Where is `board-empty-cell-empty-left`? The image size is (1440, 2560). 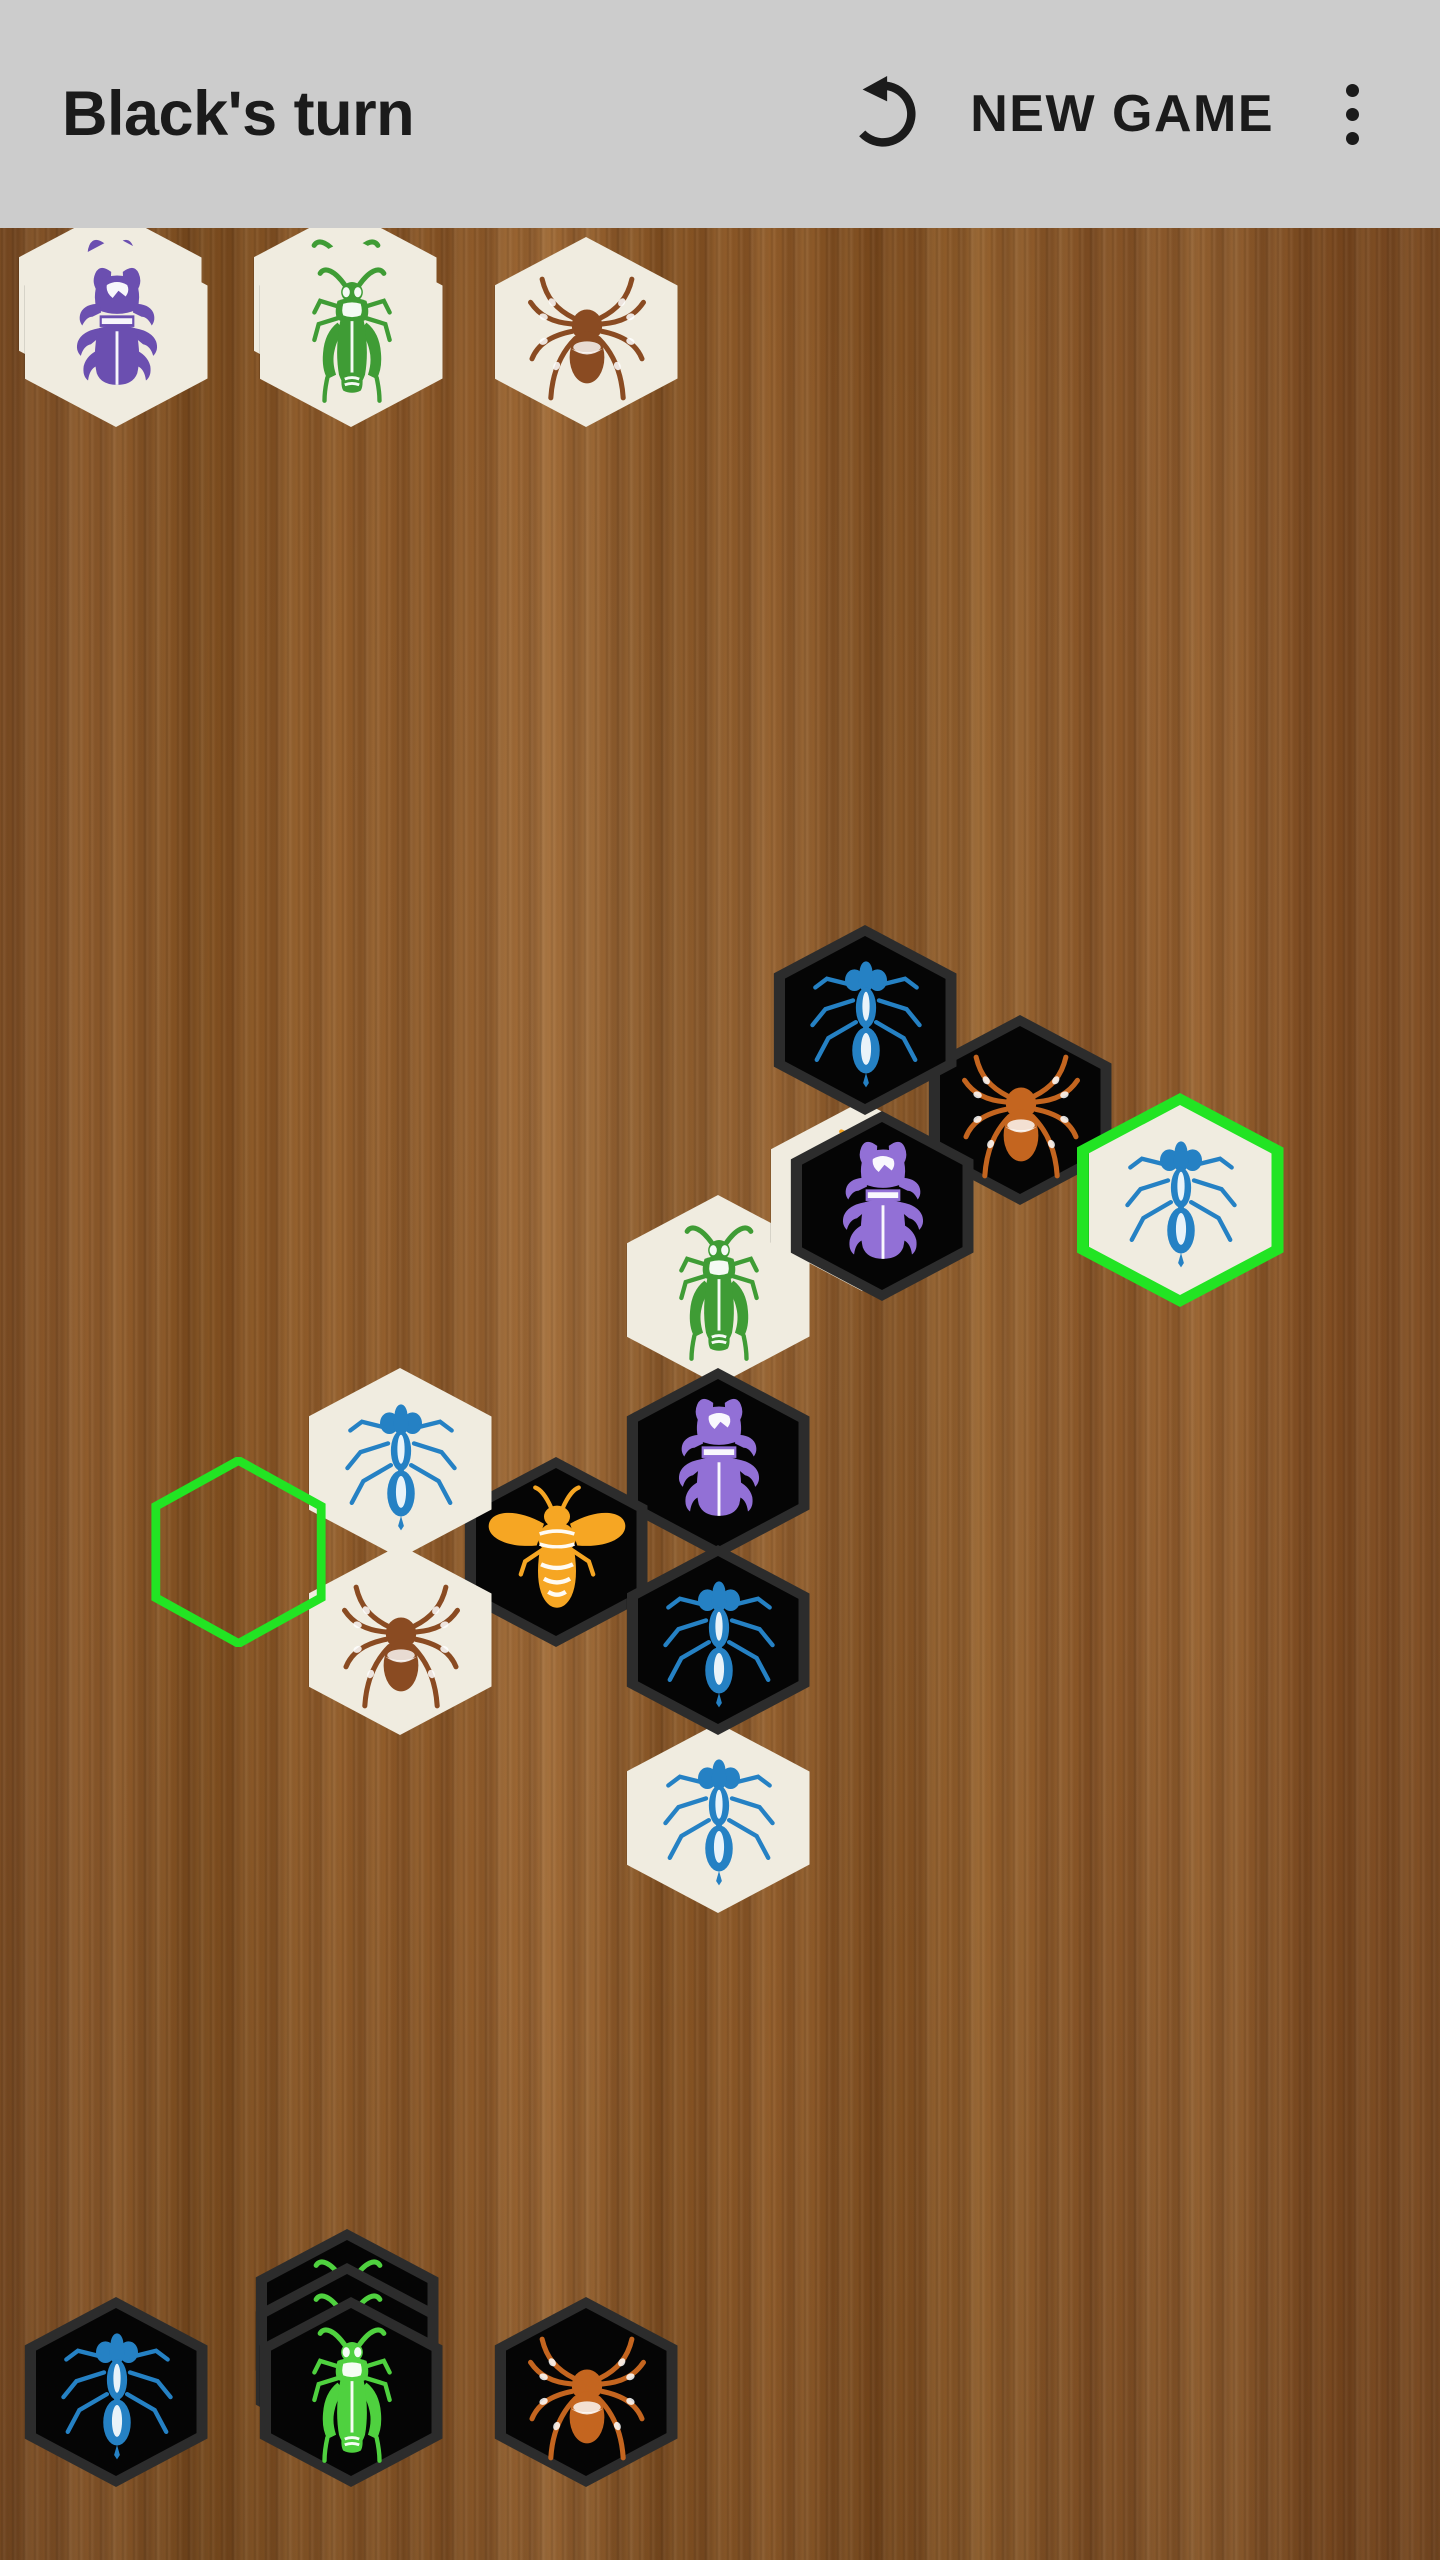
board-empty-cell-empty-left is located at coordinates (238, 1552).